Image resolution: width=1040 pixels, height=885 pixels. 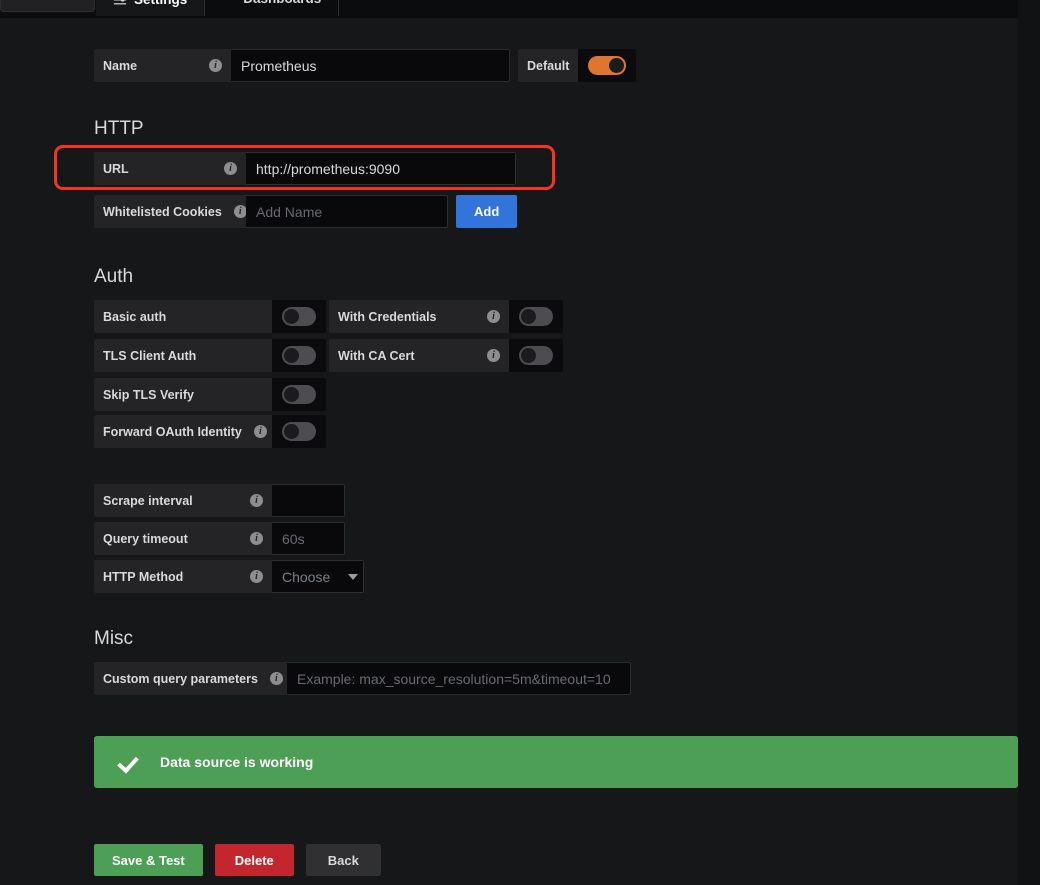 I want to click on default-toggle-cell, so click(x=607, y=65).